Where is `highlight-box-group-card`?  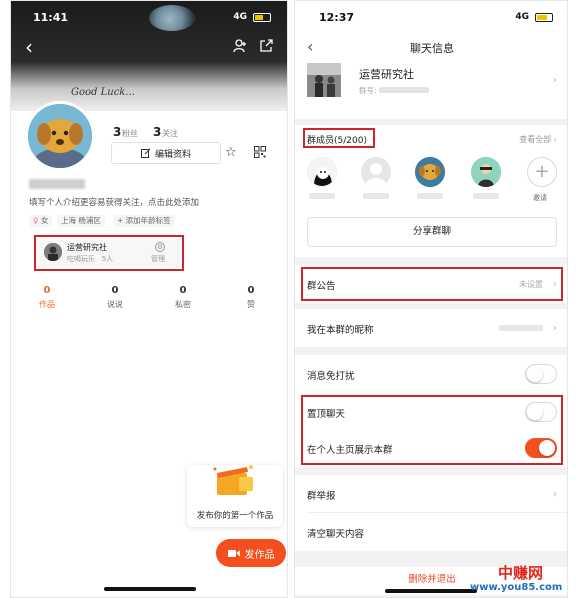
highlight-box-group-card is located at coordinates (109, 253).